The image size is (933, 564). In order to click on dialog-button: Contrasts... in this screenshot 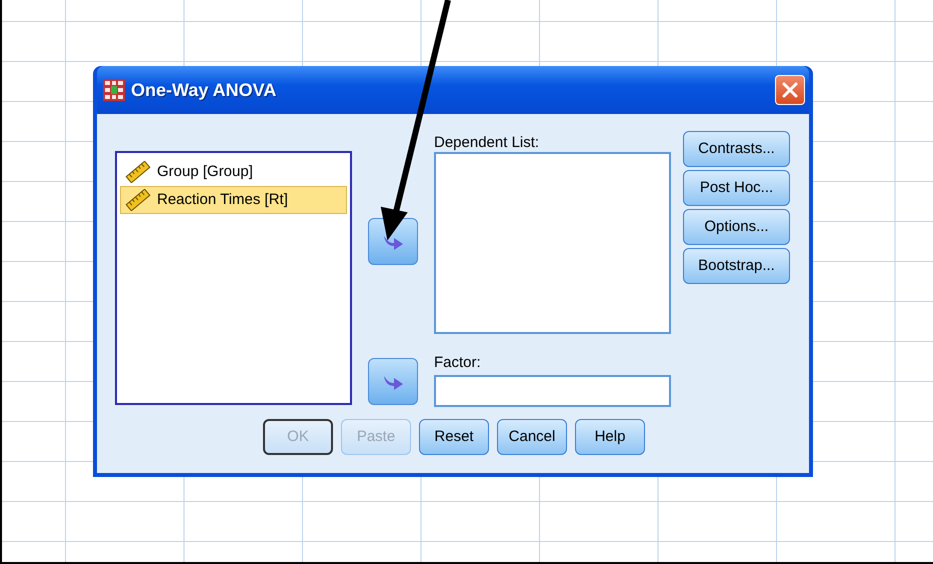, I will do `click(736, 149)`.